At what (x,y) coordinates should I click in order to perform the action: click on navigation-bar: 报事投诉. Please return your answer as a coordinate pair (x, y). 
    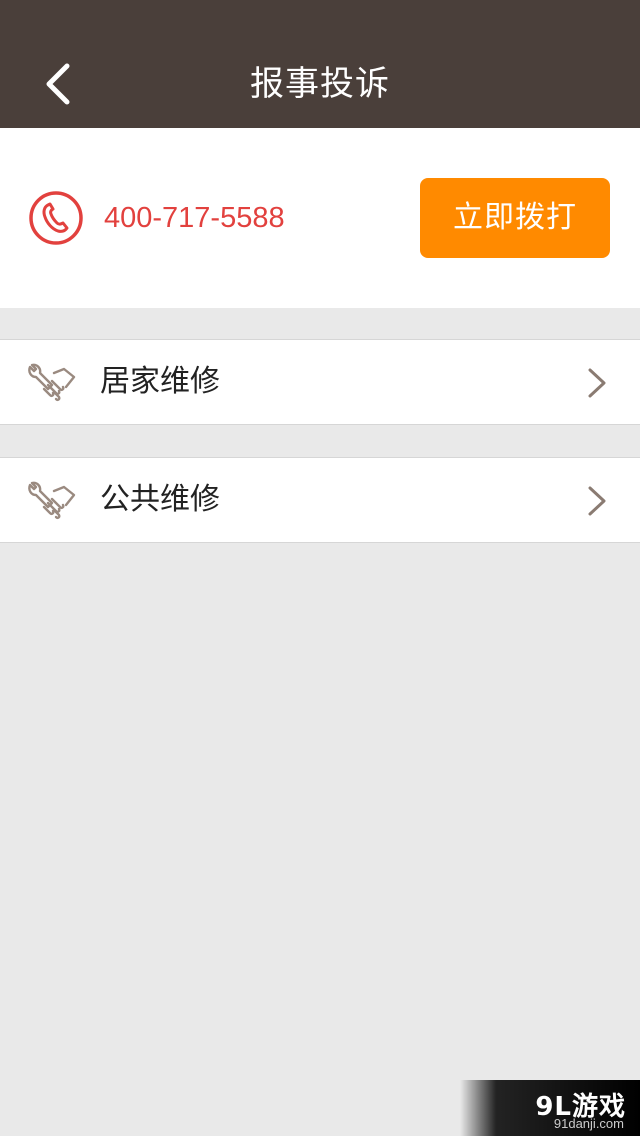
    Looking at the image, I should click on (320, 64).